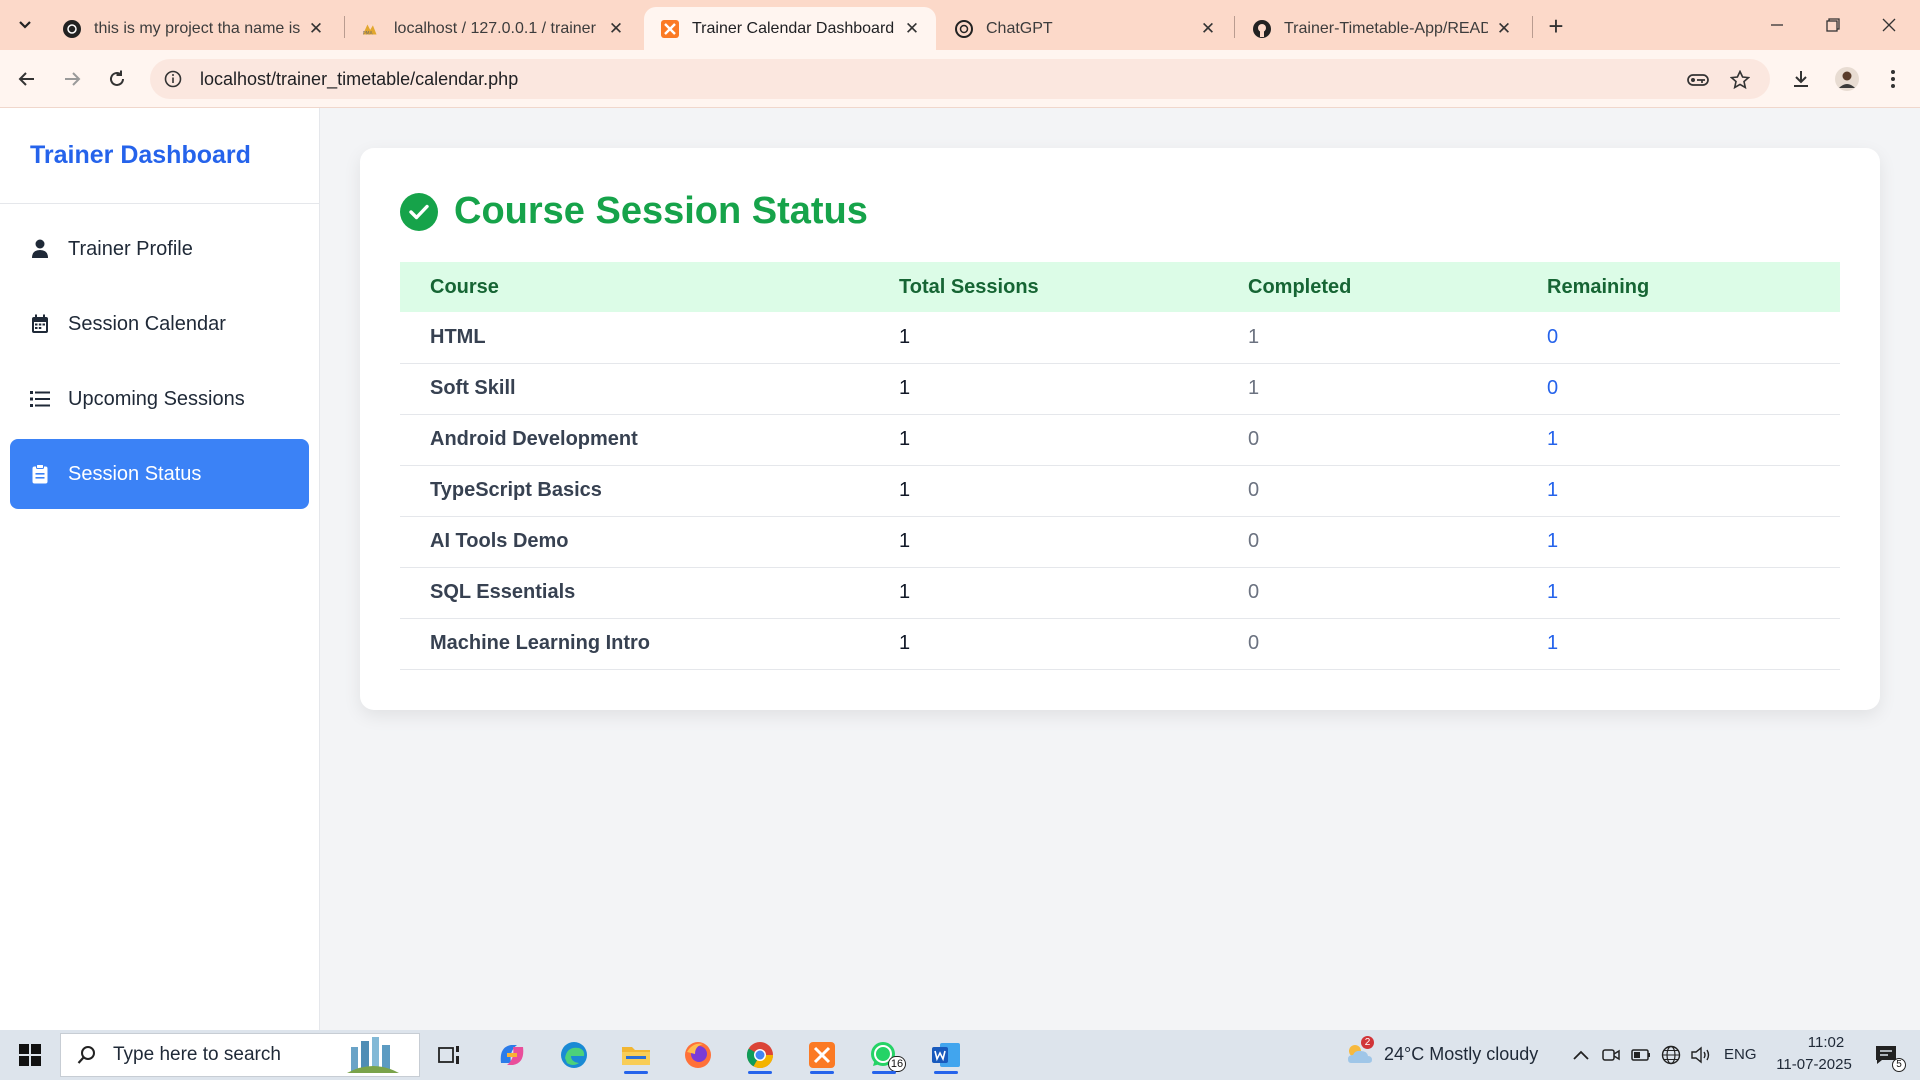 The image size is (1920, 1080). I want to click on weather-badge: 2, so click(1367, 1042).